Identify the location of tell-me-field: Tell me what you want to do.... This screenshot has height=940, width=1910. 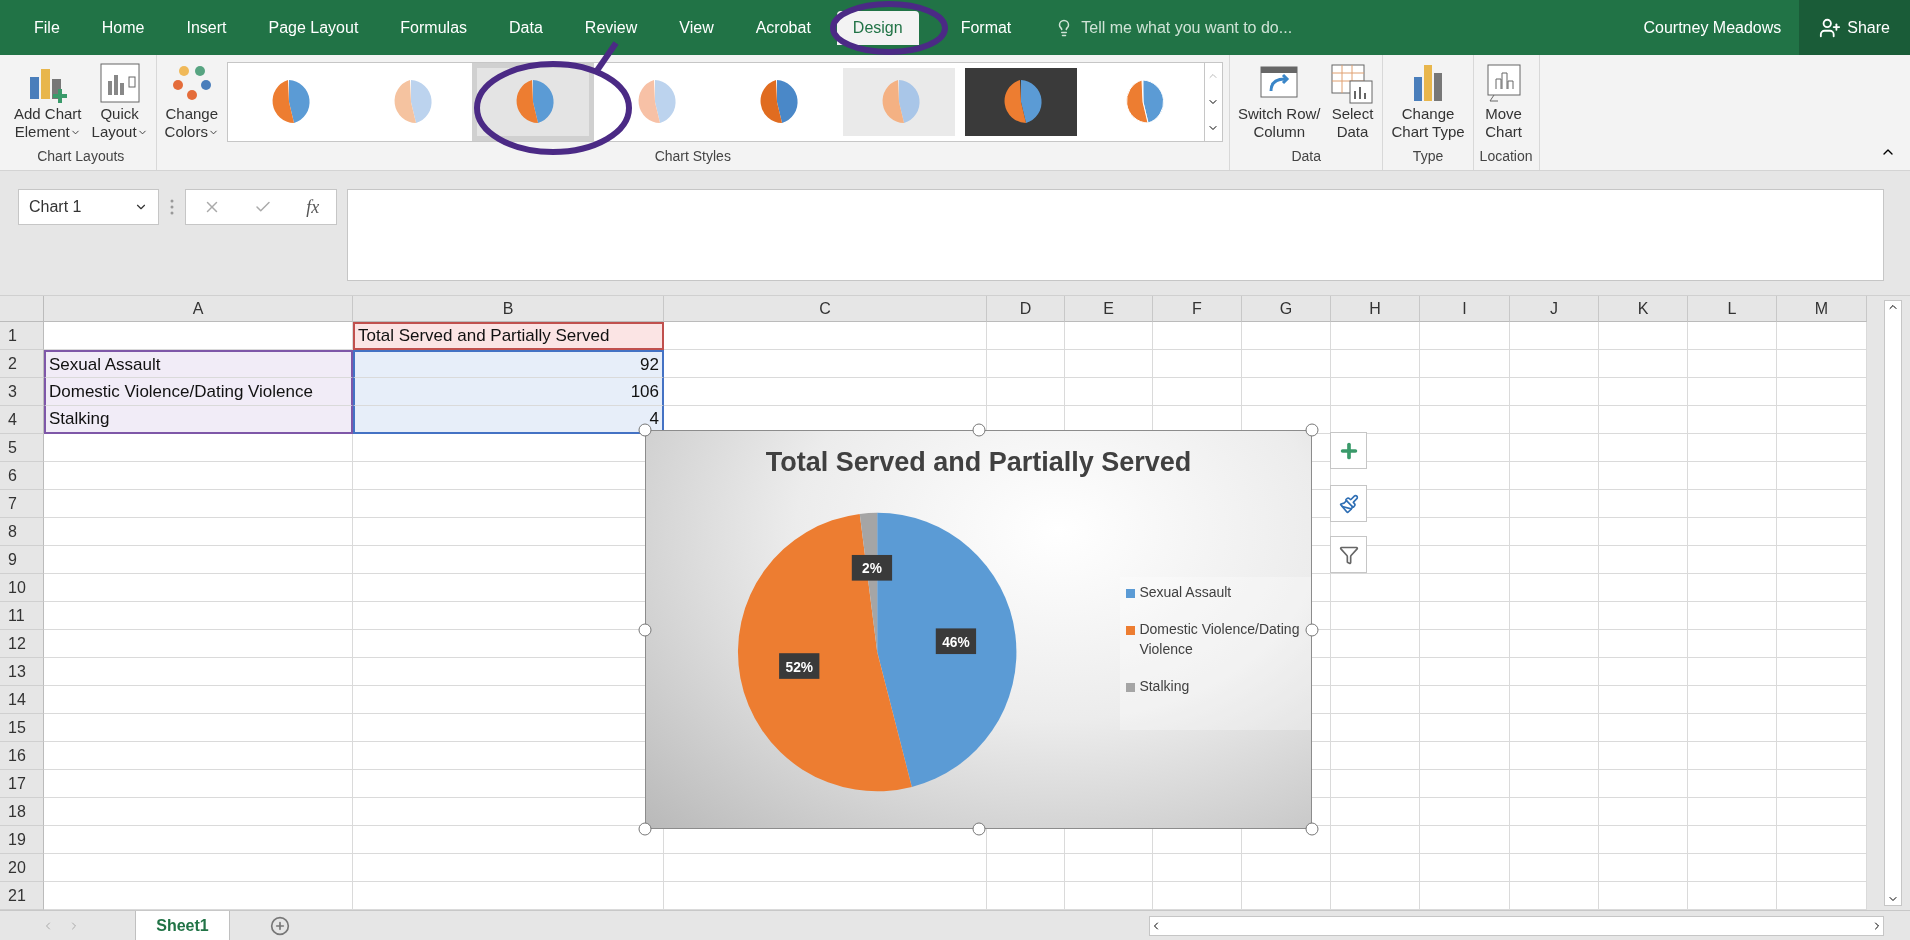
(1349, 27).